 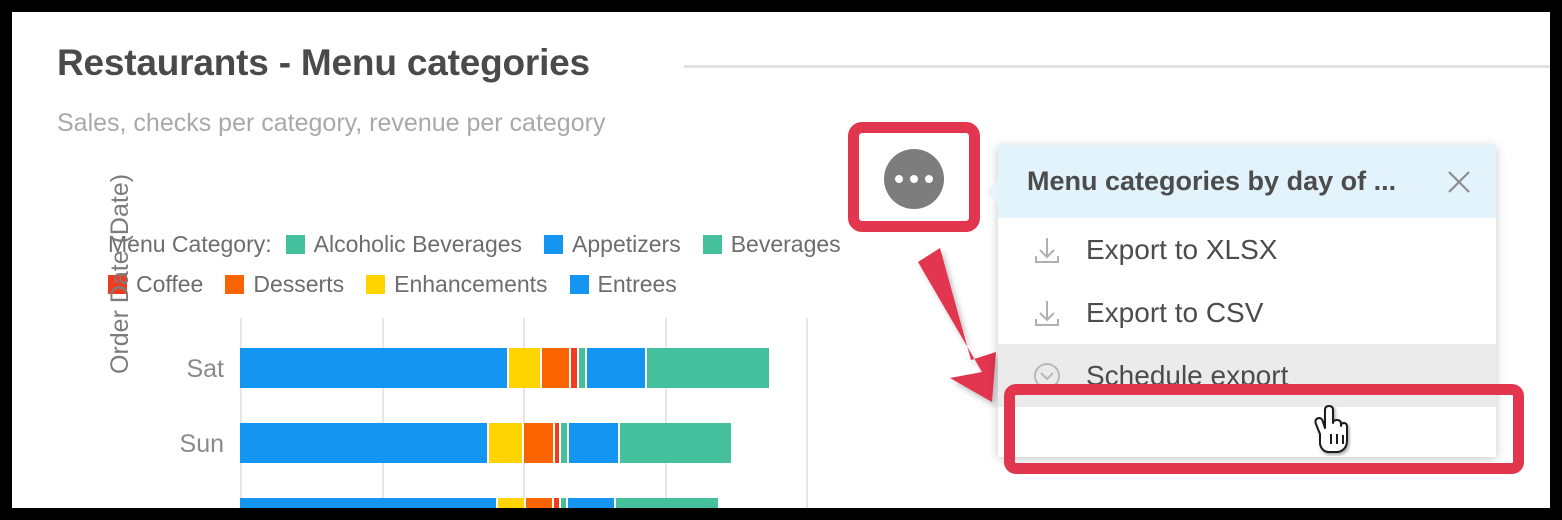 What do you see at coordinates (1117, 66) in the screenshot?
I see `title-divider` at bounding box center [1117, 66].